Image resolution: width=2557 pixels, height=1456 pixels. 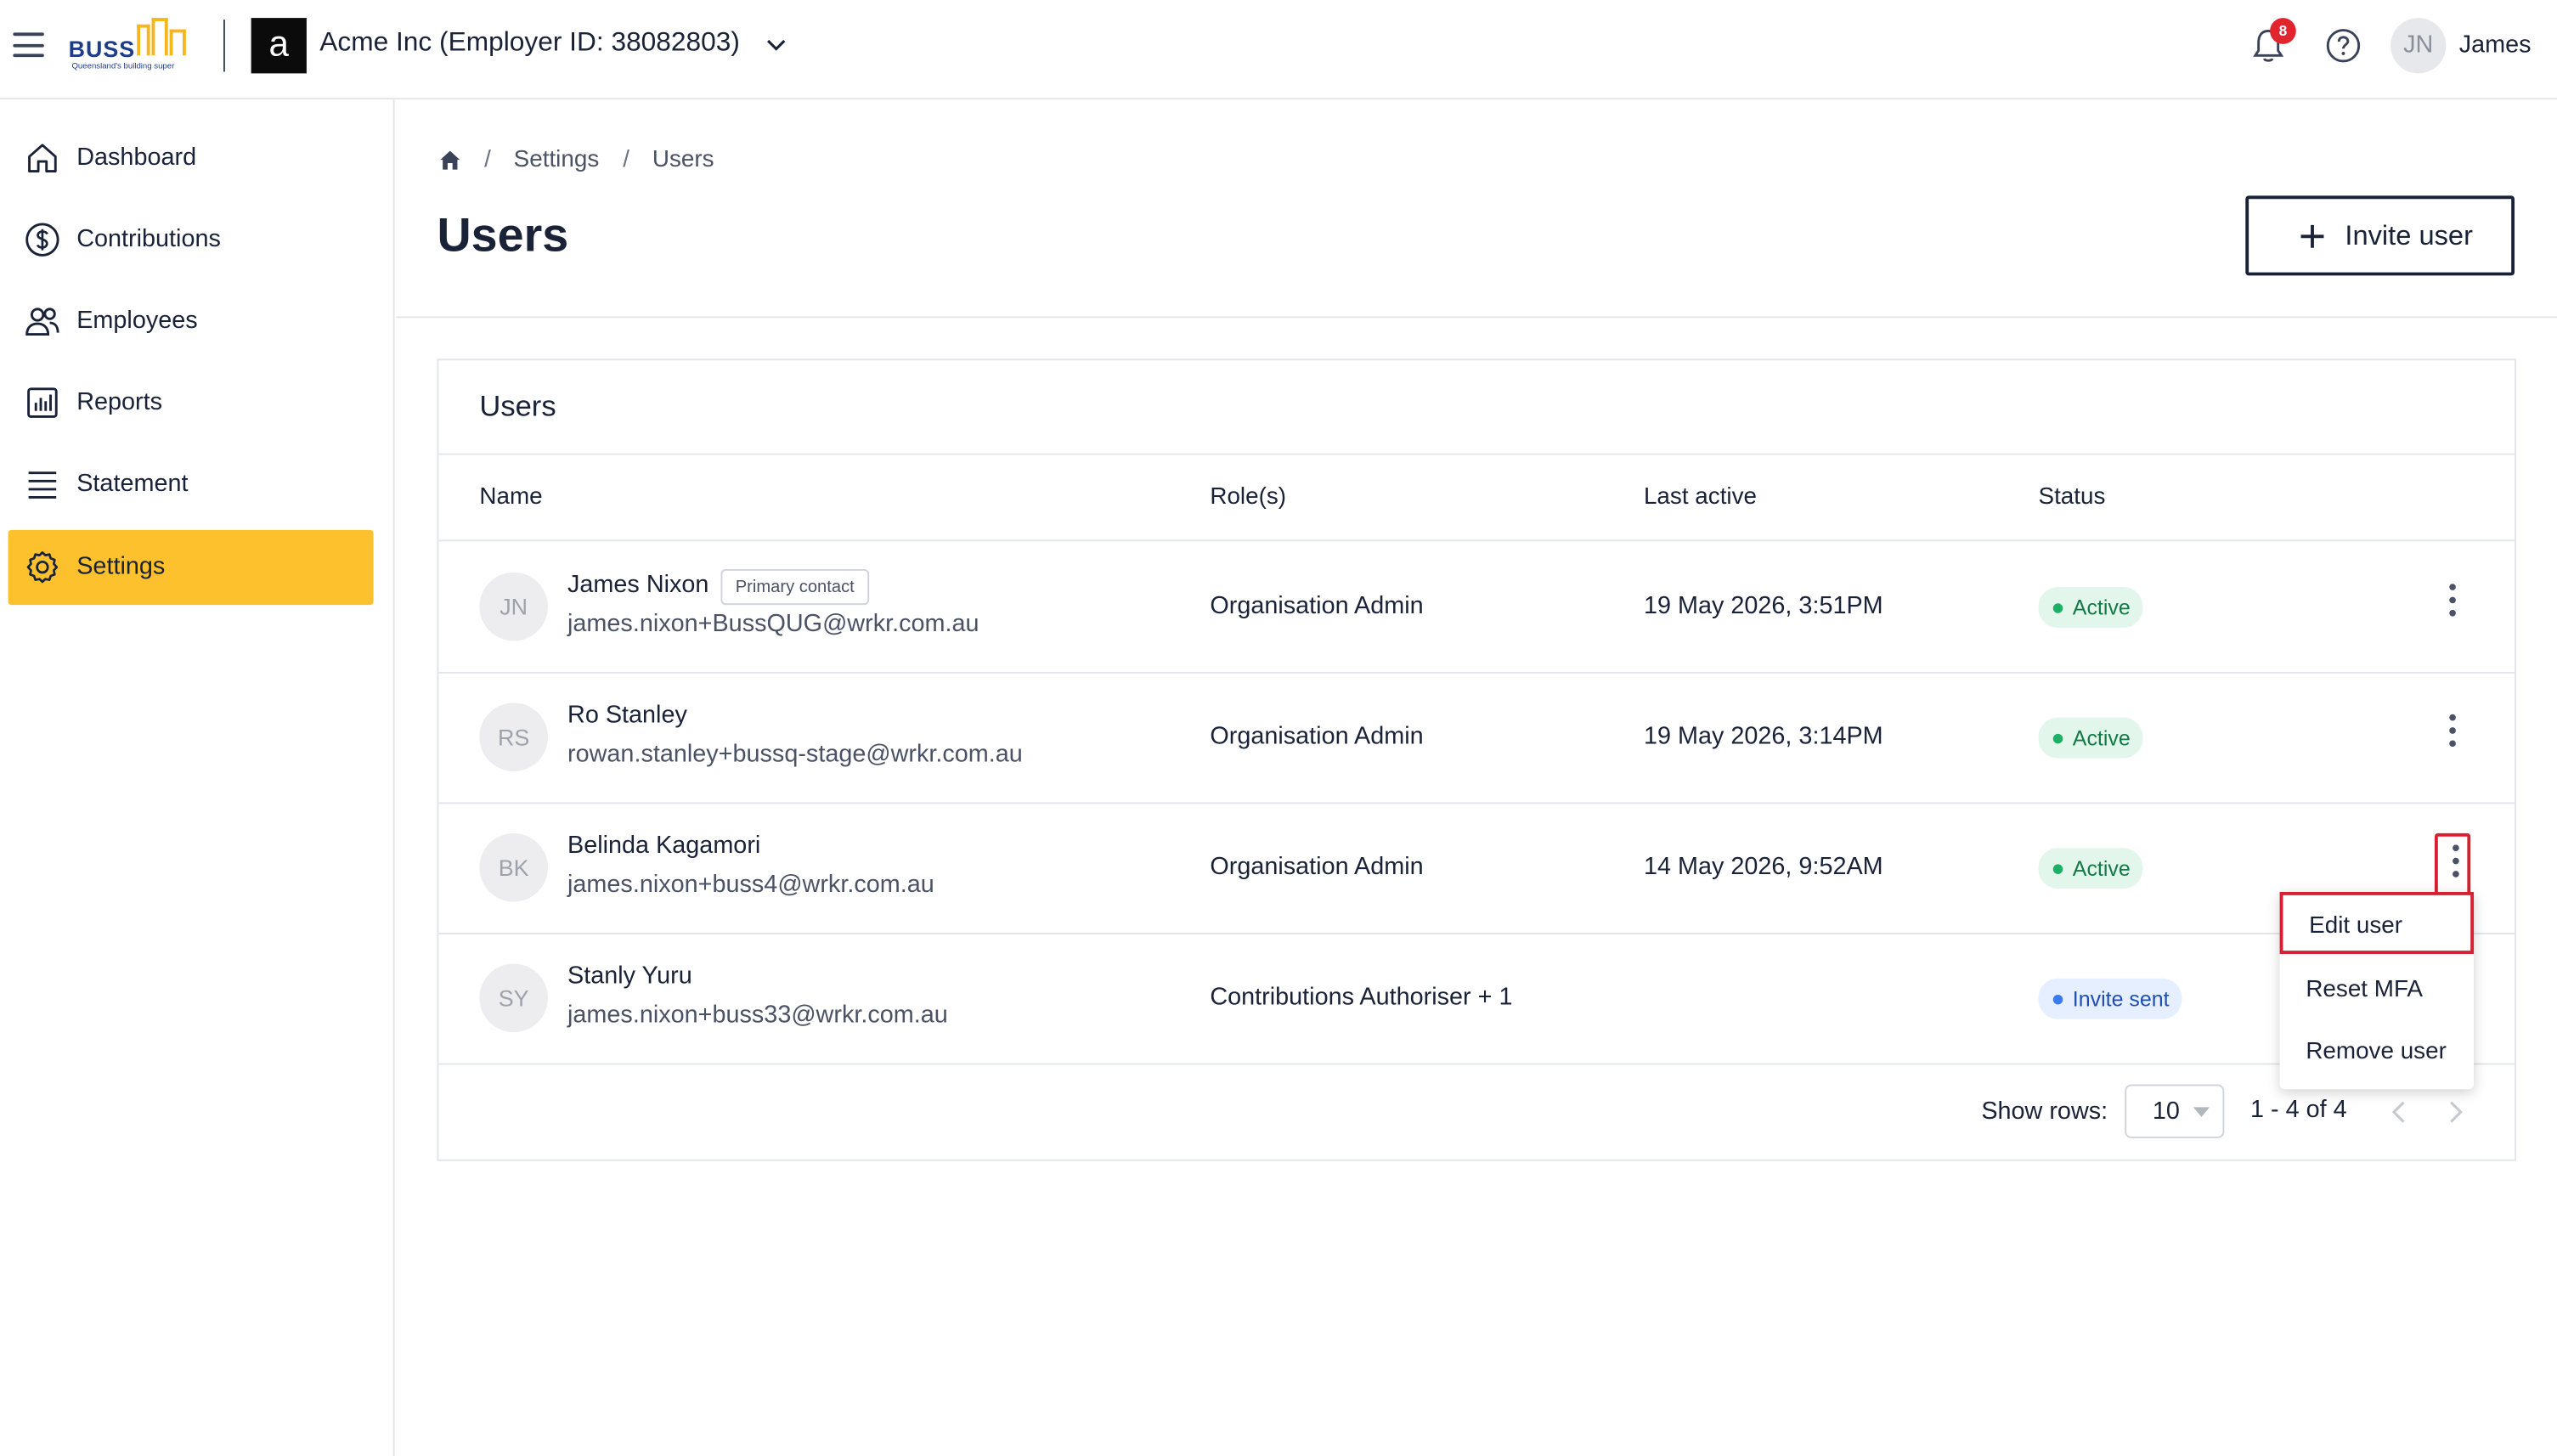 What do you see at coordinates (503, 236) in the screenshot?
I see `page-title: Users` at bounding box center [503, 236].